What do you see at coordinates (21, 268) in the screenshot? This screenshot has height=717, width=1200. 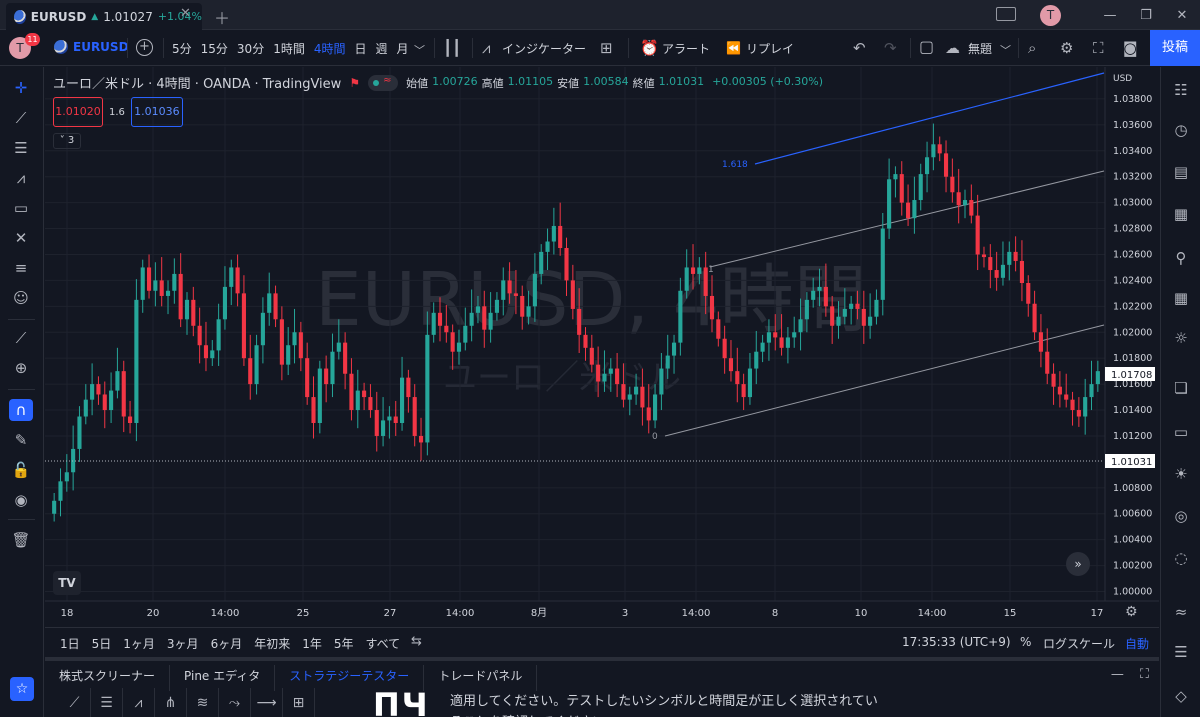 I see `projection-icon: ≡` at bounding box center [21, 268].